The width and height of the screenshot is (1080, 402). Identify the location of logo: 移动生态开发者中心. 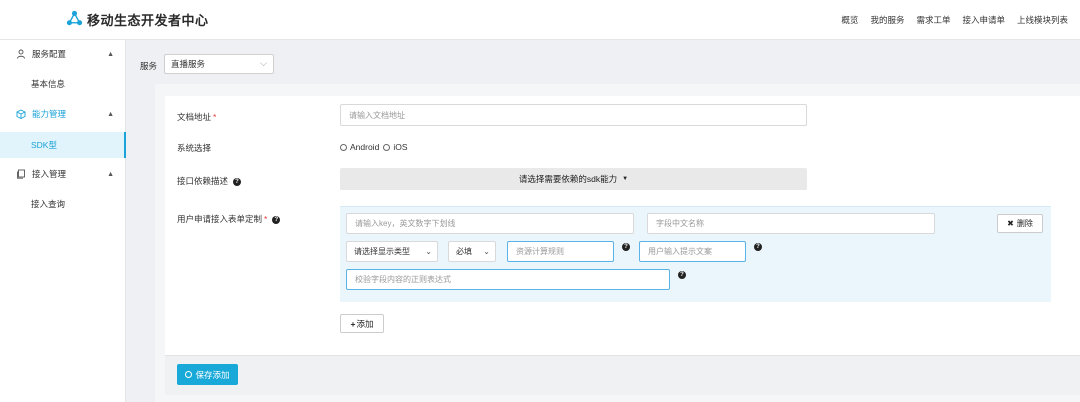
(137, 19).